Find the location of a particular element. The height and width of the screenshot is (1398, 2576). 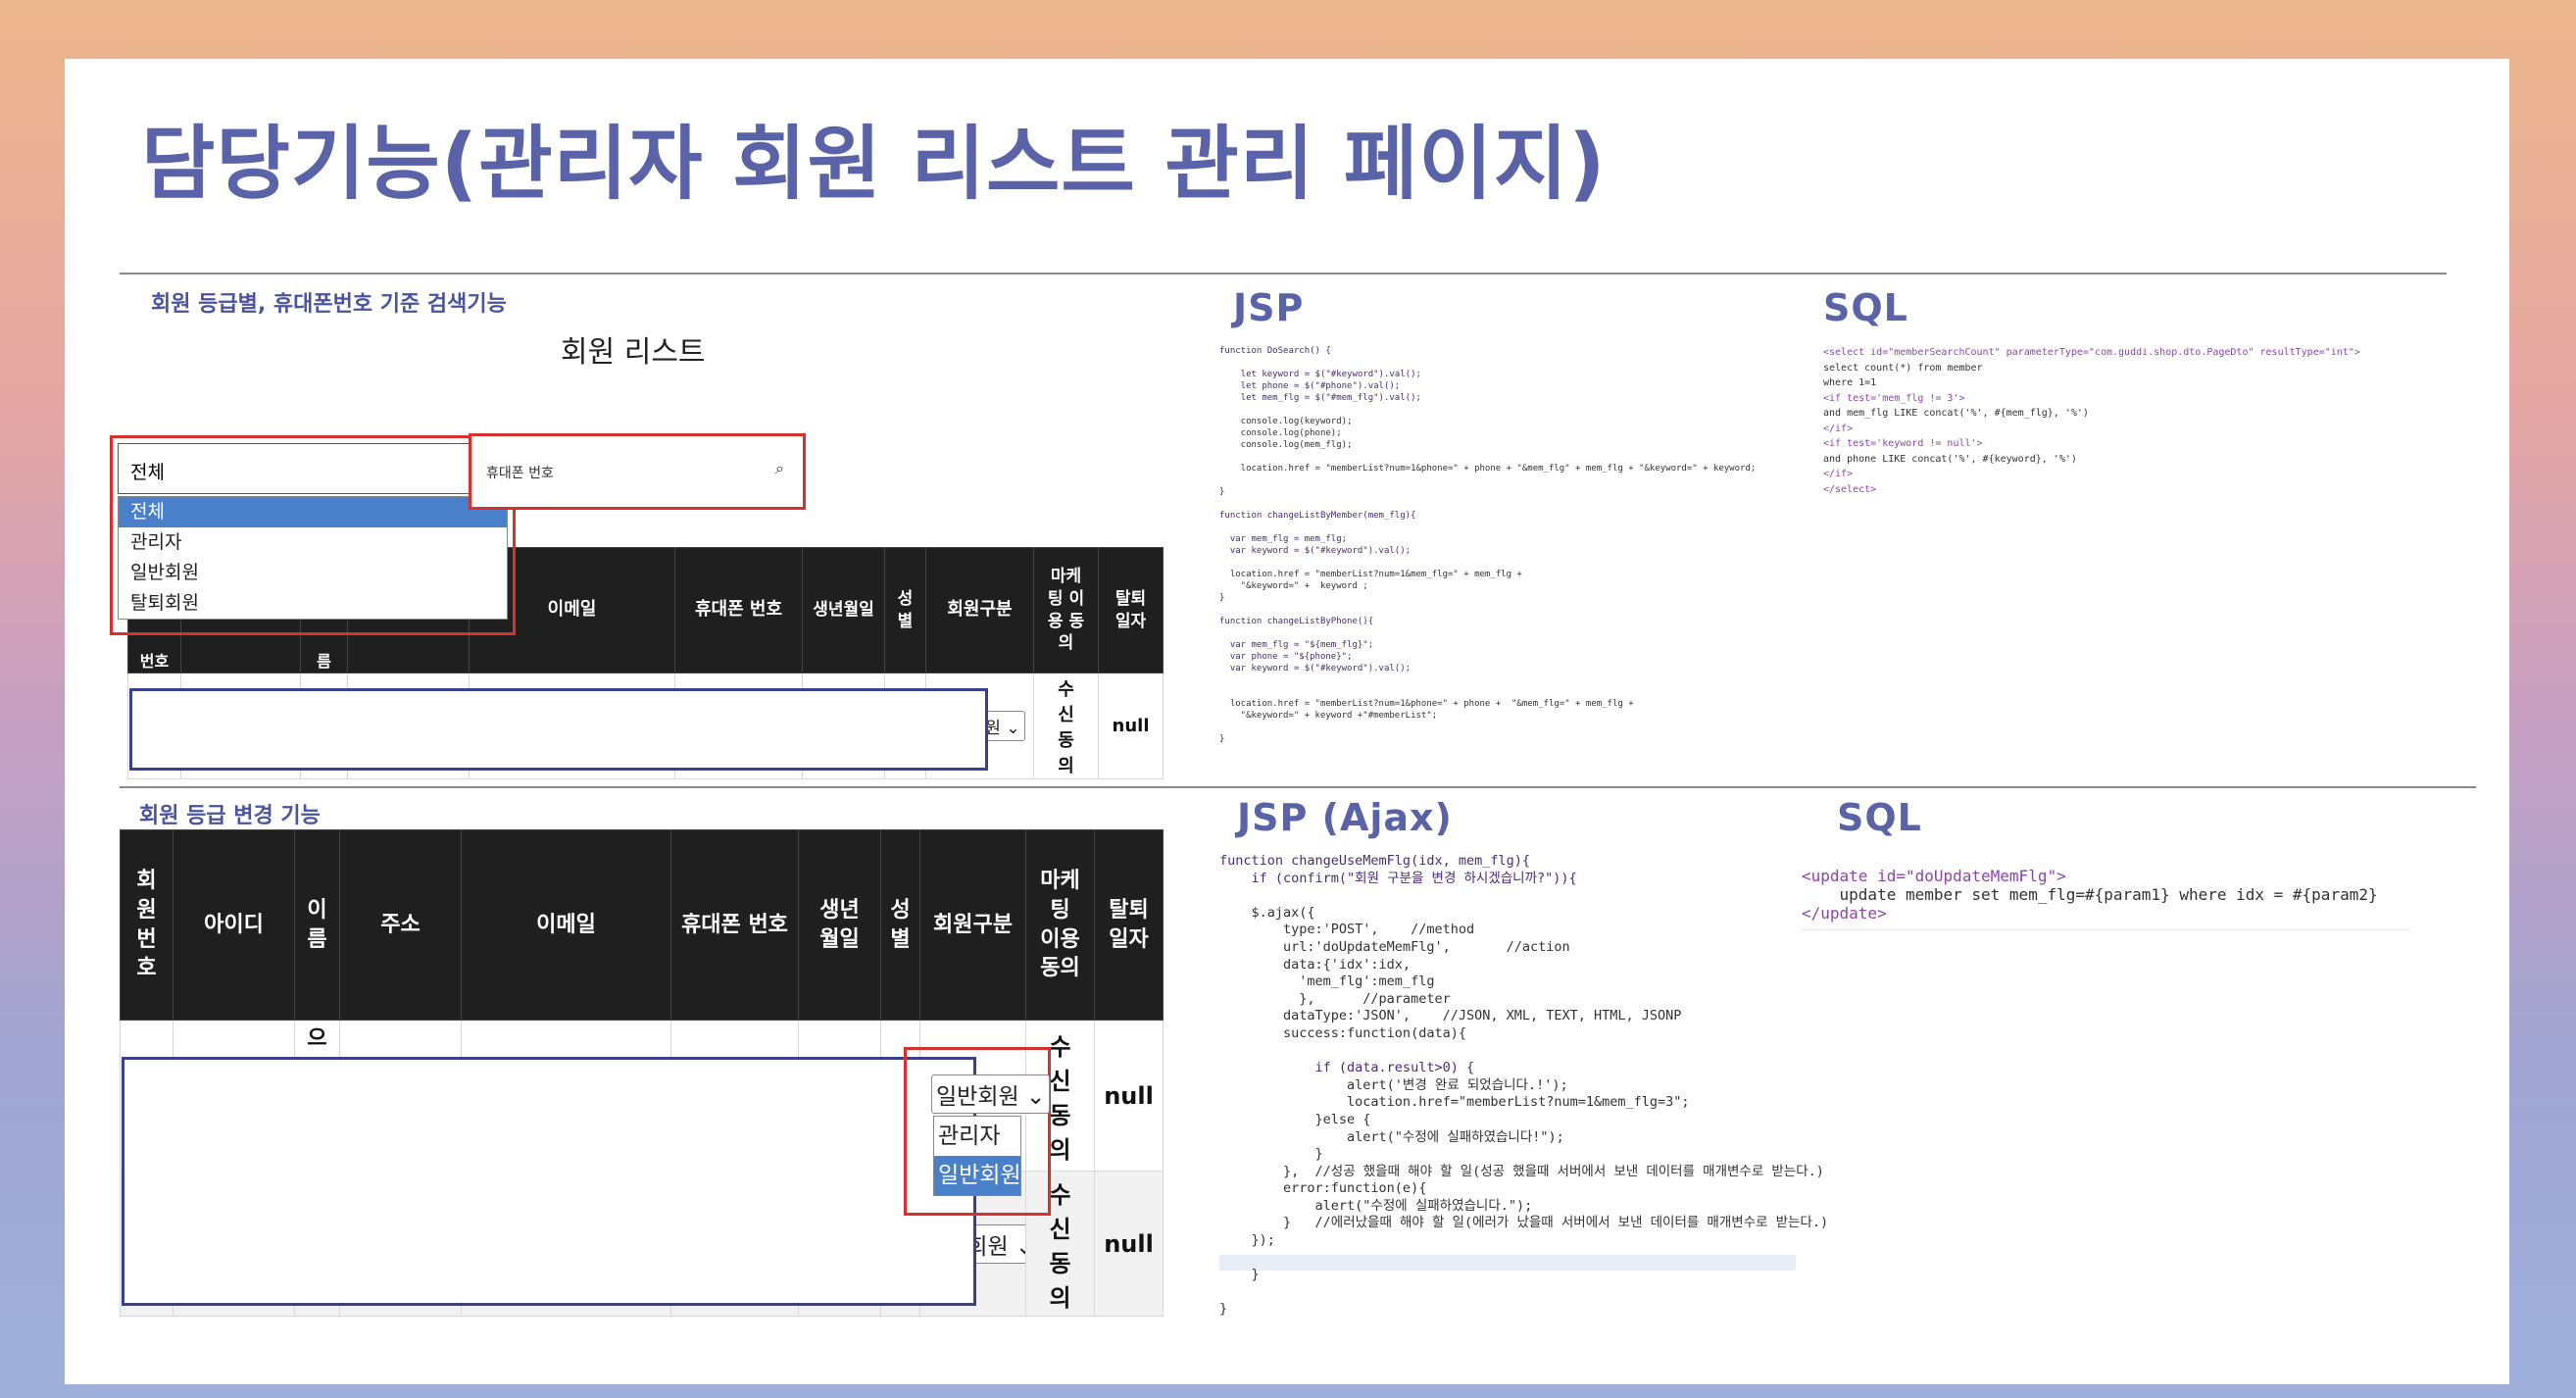

code-line: function changeListByPhone(){ is located at coordinates (1296, 621).